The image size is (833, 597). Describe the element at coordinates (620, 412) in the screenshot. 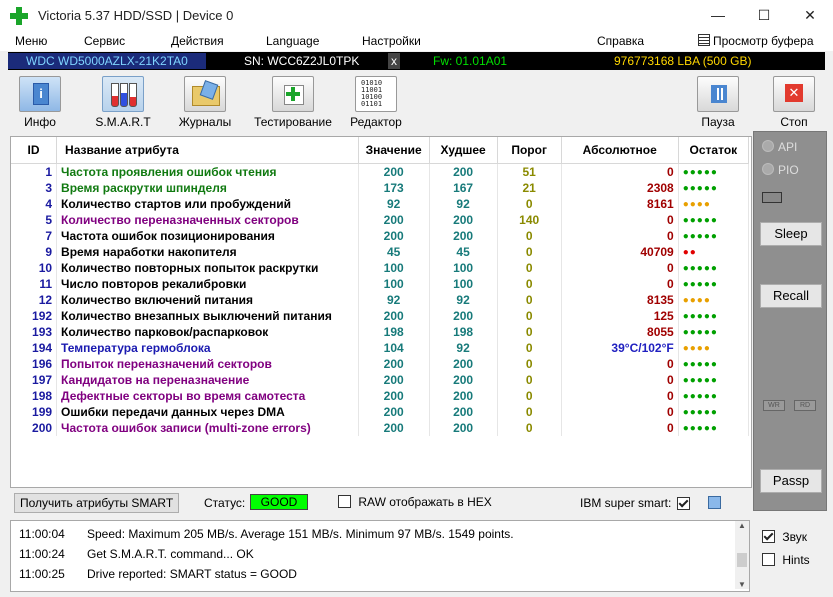

I see `attr-absolute: 0` at that location.